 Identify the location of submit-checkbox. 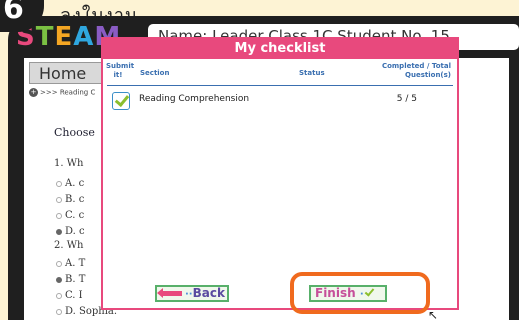
(121, 101).